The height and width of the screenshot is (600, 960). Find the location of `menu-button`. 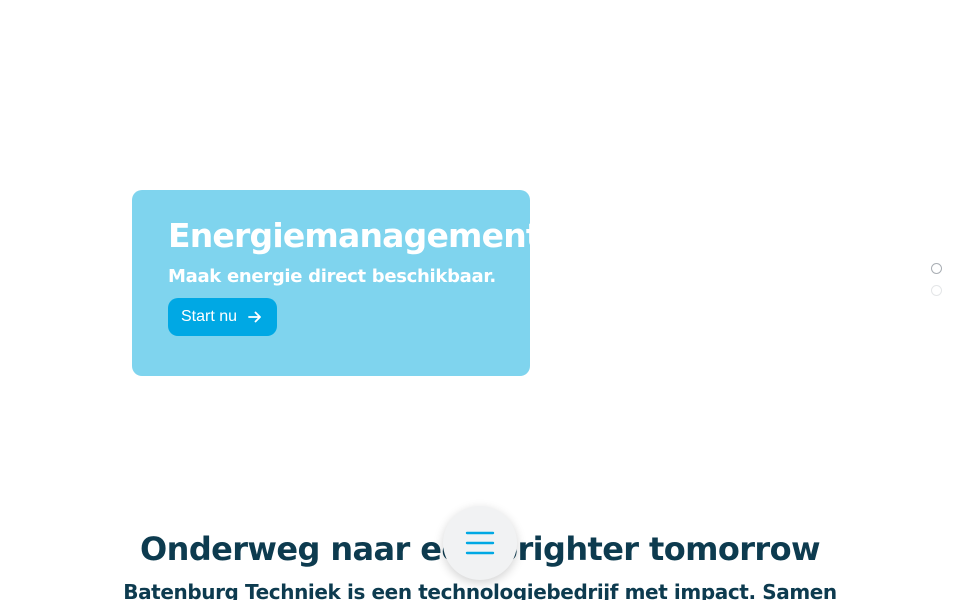

menu-button is located at coordinates (480, 543).